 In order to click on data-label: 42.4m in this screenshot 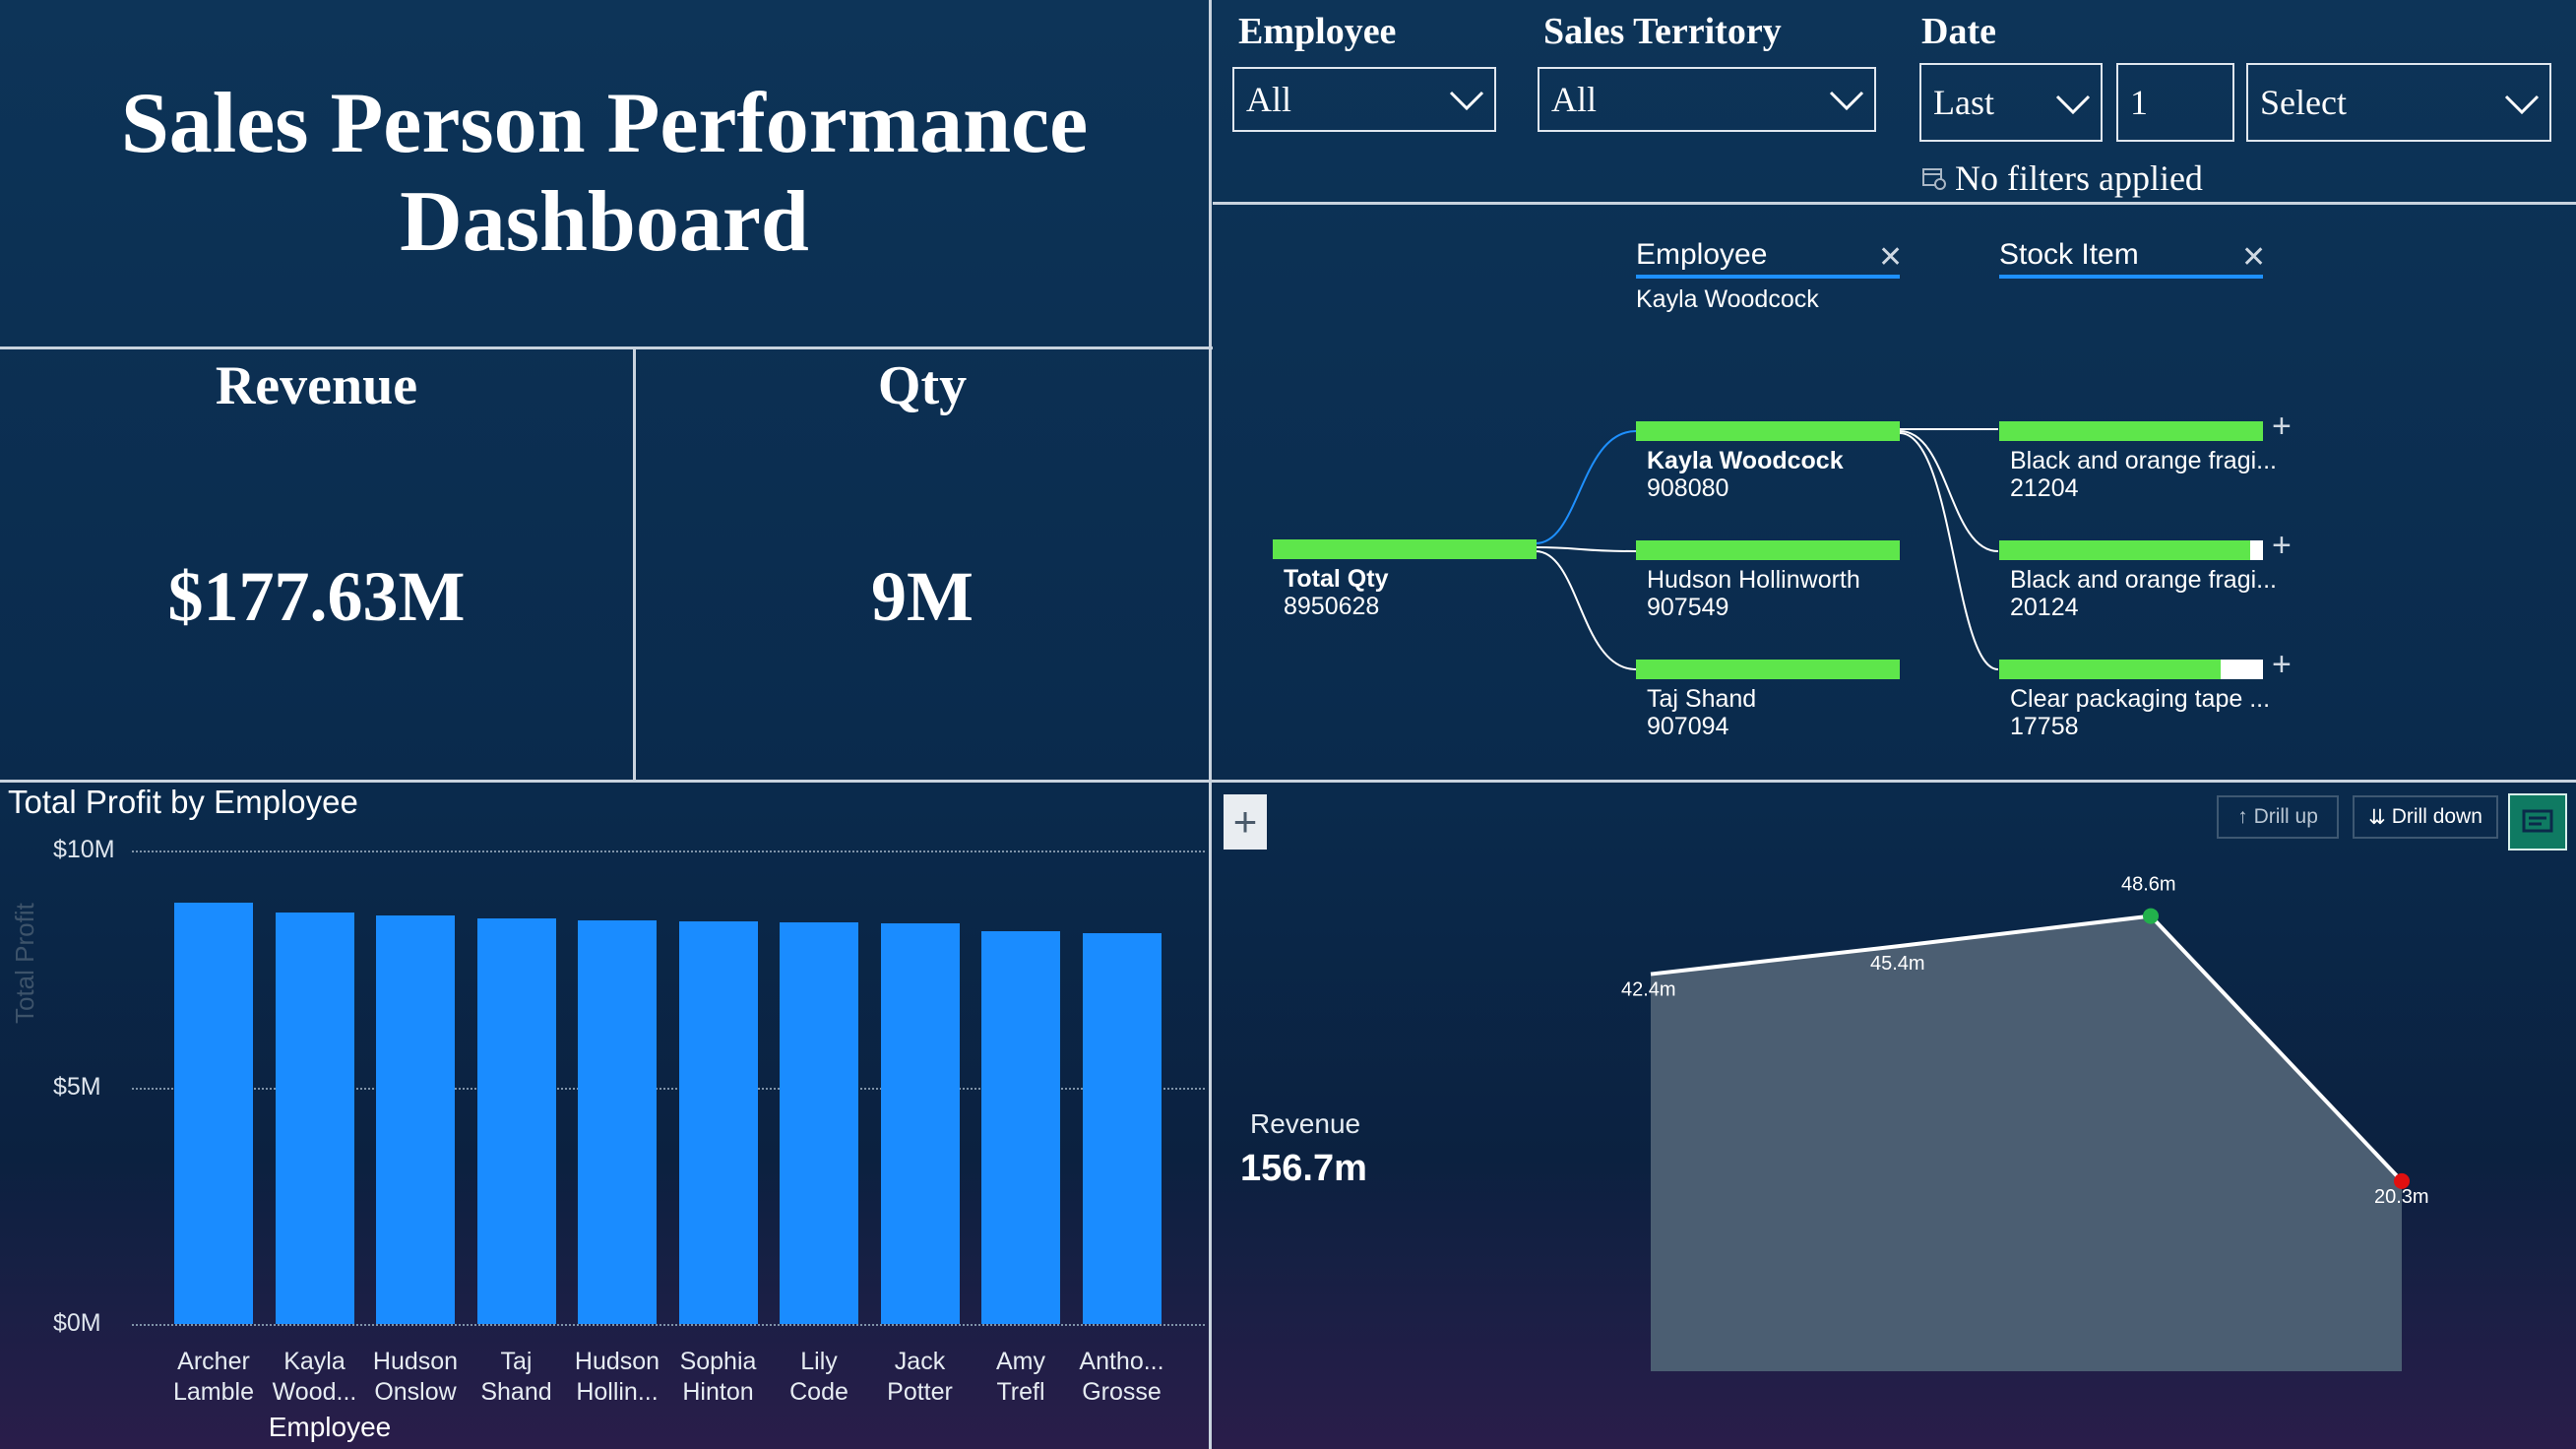, I will do `click(1648, 990)`.